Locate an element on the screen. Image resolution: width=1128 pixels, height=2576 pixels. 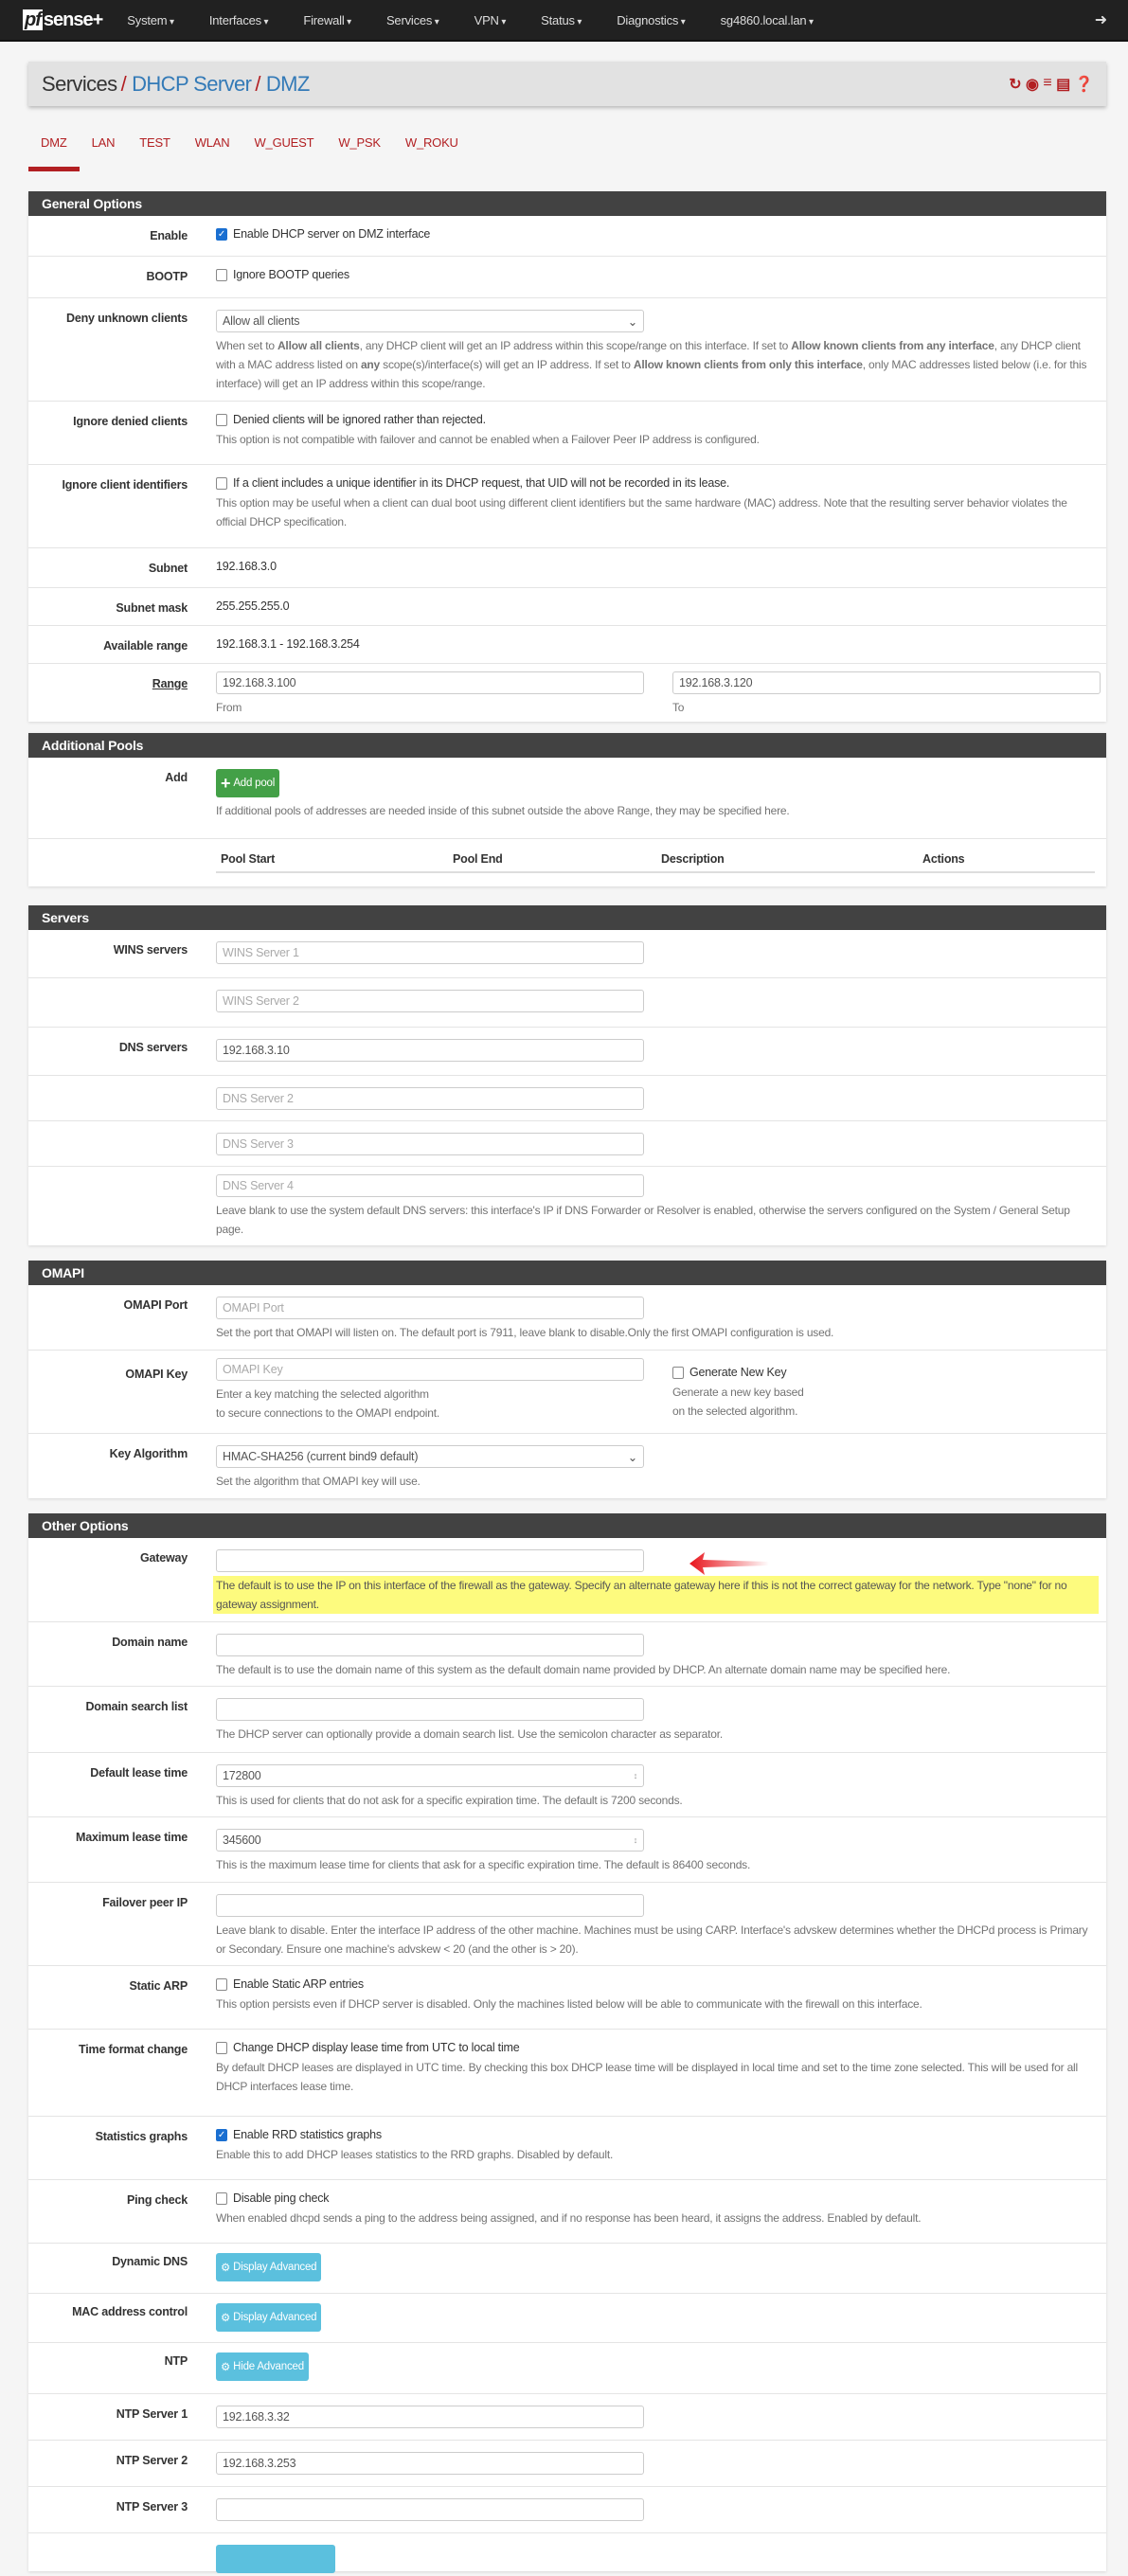
stop-service-icon: ◉ is located at coordinates (1032, 84).